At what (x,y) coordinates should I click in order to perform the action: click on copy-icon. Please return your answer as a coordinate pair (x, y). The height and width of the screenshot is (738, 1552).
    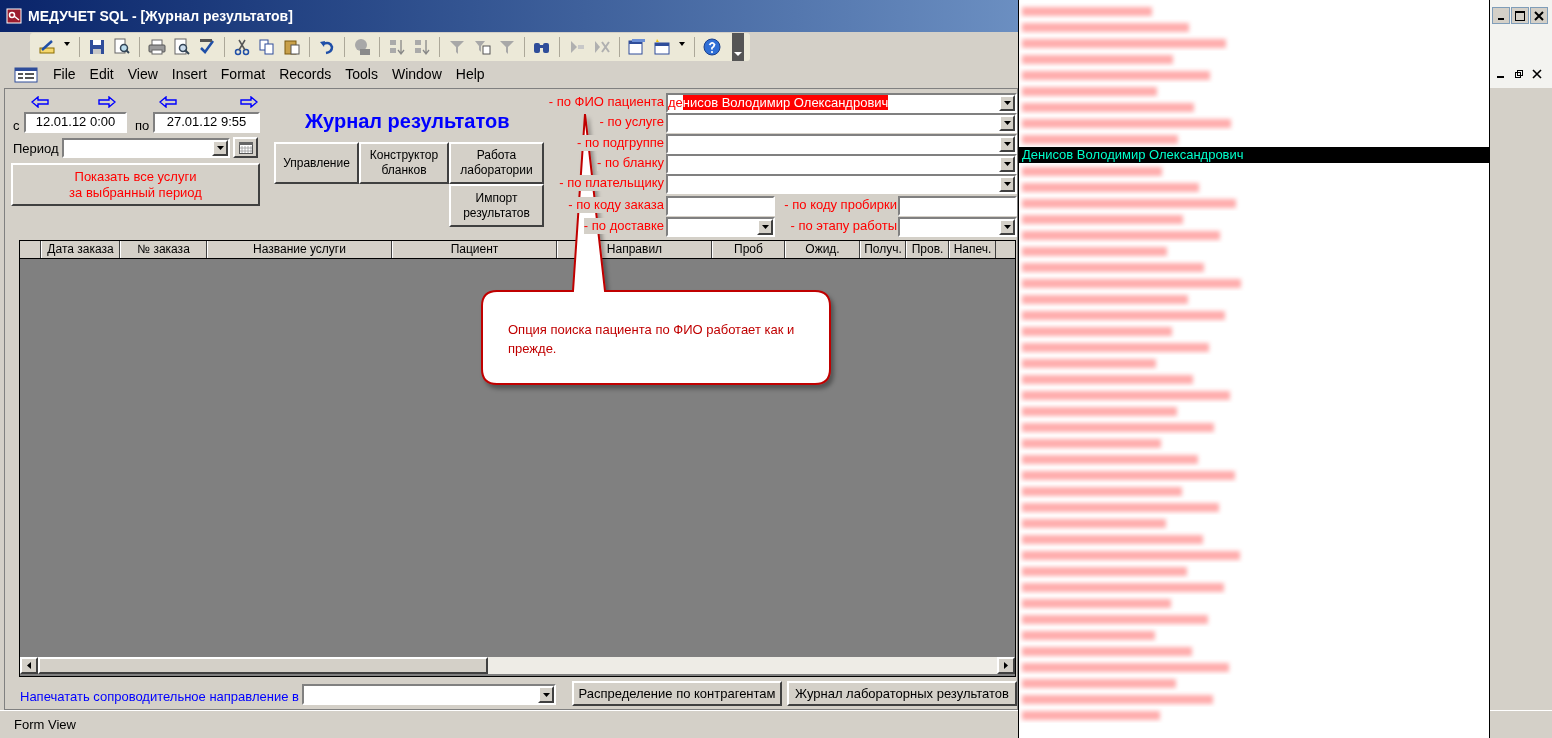
    Looking at the image, I should click on (267, 47).